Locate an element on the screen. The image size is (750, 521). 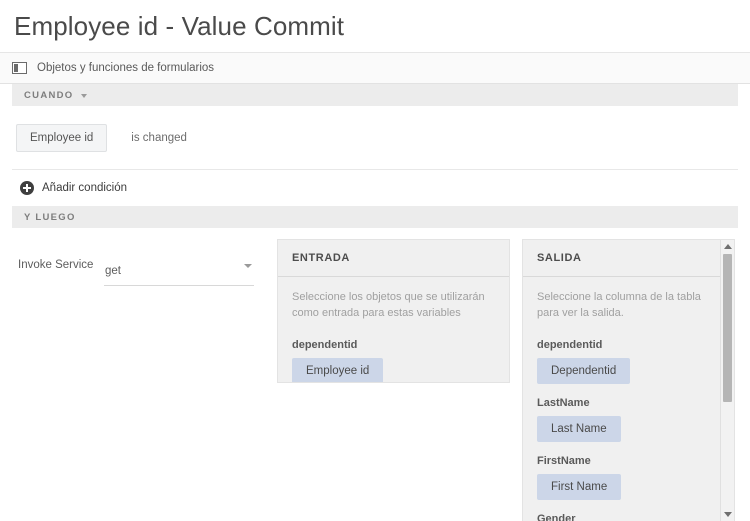
output-field-name: FirstName is located at coordinates (564, 461).